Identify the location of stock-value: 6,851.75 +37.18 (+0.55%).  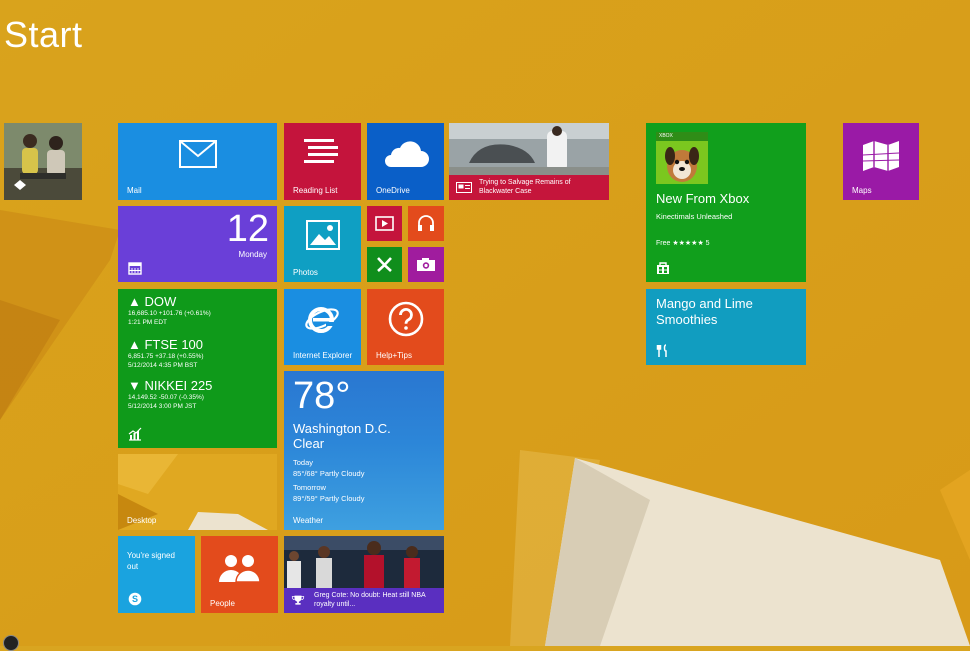
(166, 356).